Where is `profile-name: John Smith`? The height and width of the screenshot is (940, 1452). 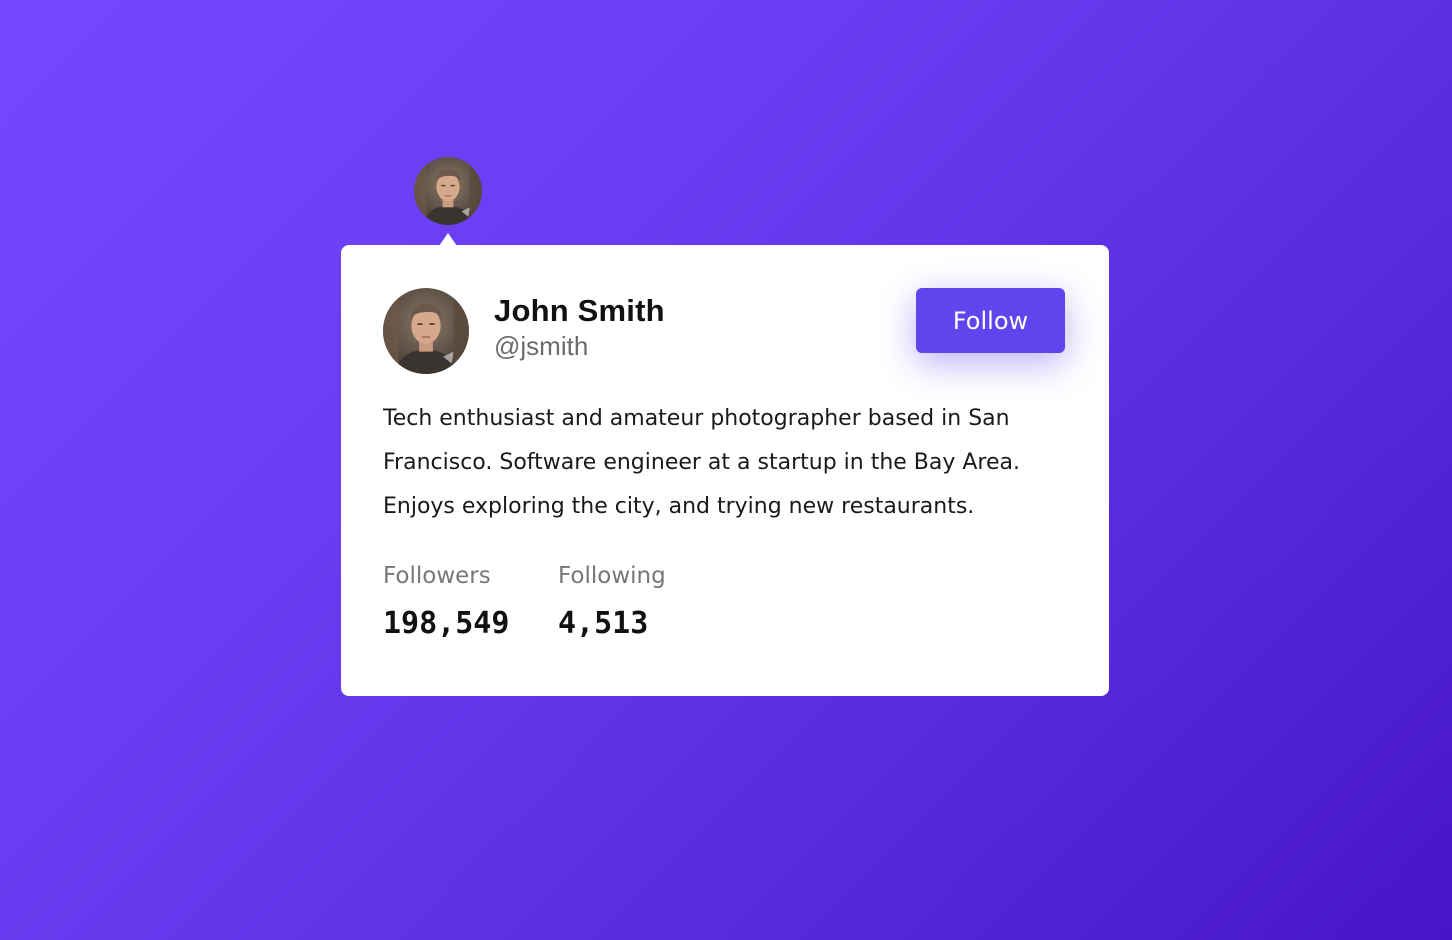 profile-name: John Smith is located at coordinates (579, 311).